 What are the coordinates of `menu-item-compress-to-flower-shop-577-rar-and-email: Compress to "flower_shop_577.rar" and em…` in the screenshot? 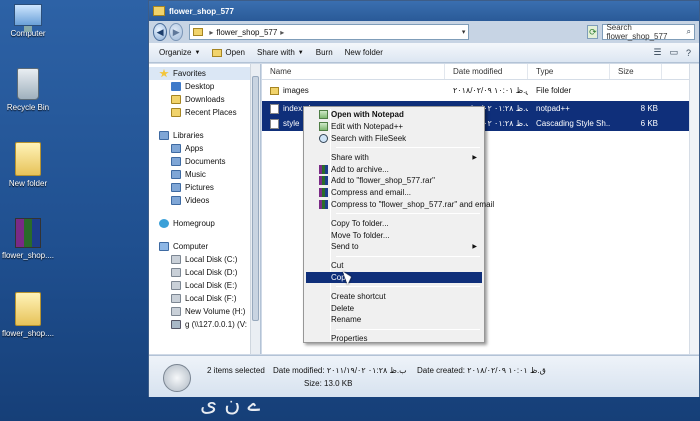 It's located at (400, 205).